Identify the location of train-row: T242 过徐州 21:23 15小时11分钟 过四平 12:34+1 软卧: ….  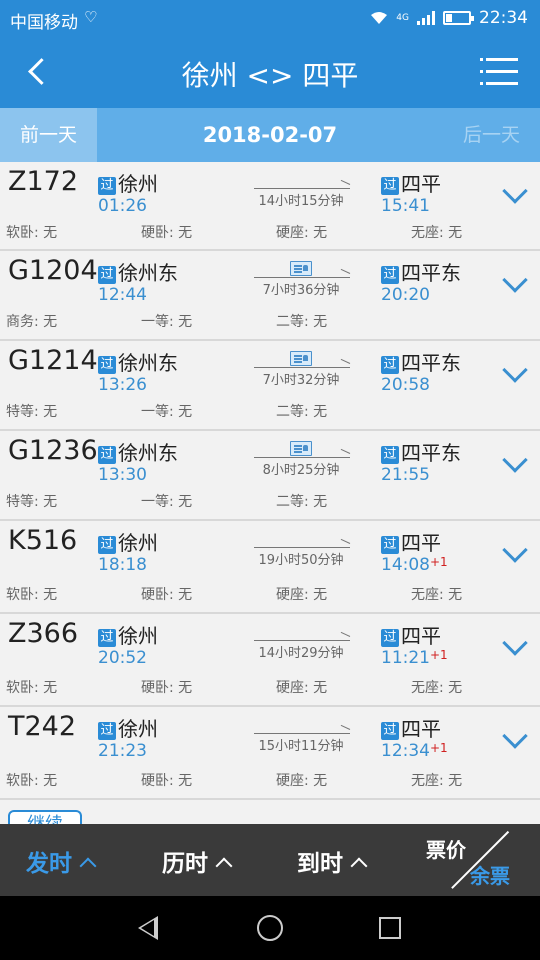
(270, 753).